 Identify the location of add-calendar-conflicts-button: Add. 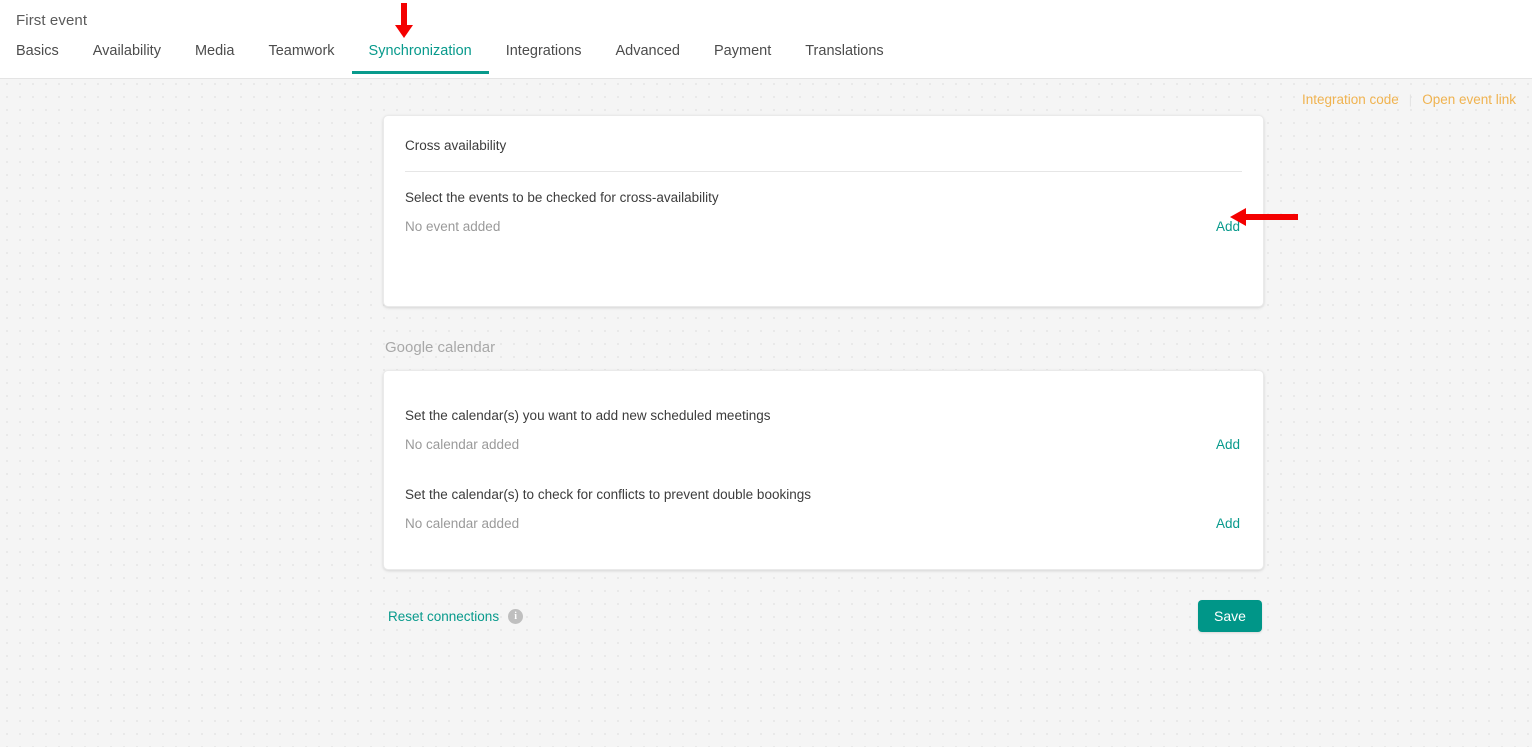
(1229, 523).